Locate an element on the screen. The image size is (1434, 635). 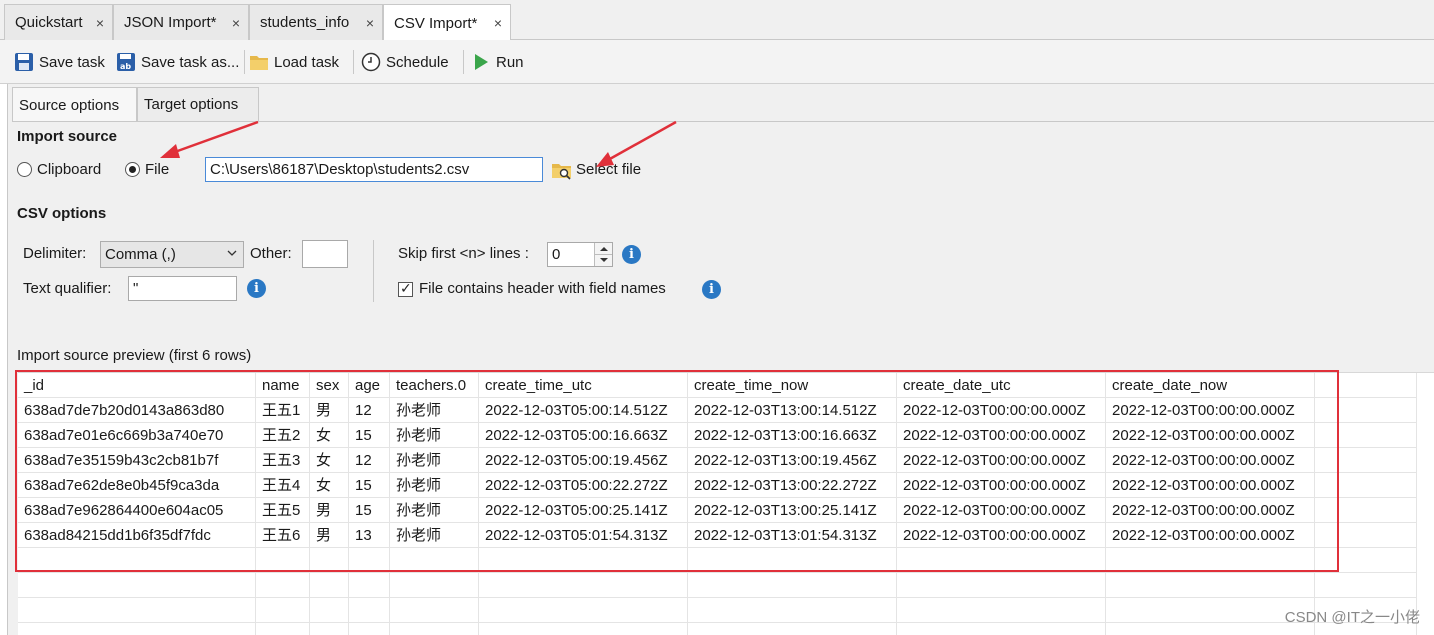
annotation-arrows is located at coordinates (418, 143).